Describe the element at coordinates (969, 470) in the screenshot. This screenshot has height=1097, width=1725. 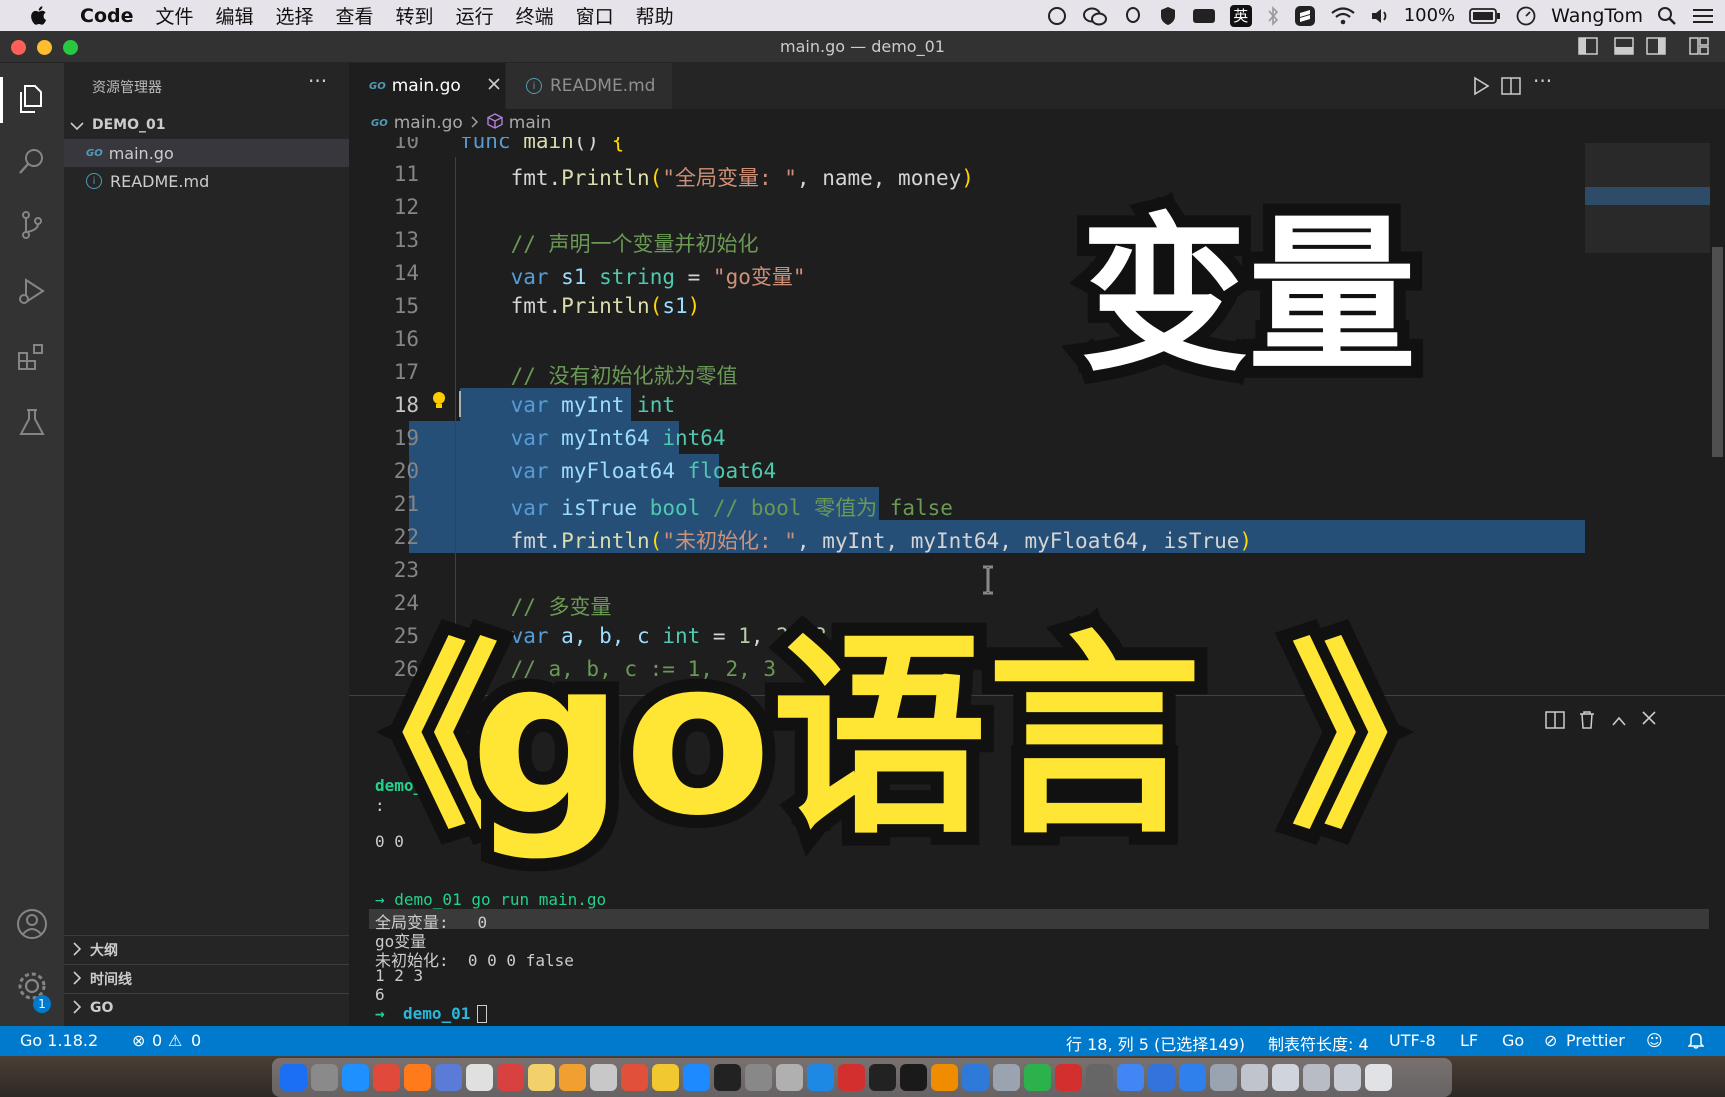
I see `code-line: 20 var myFloat64 float64` at that location.